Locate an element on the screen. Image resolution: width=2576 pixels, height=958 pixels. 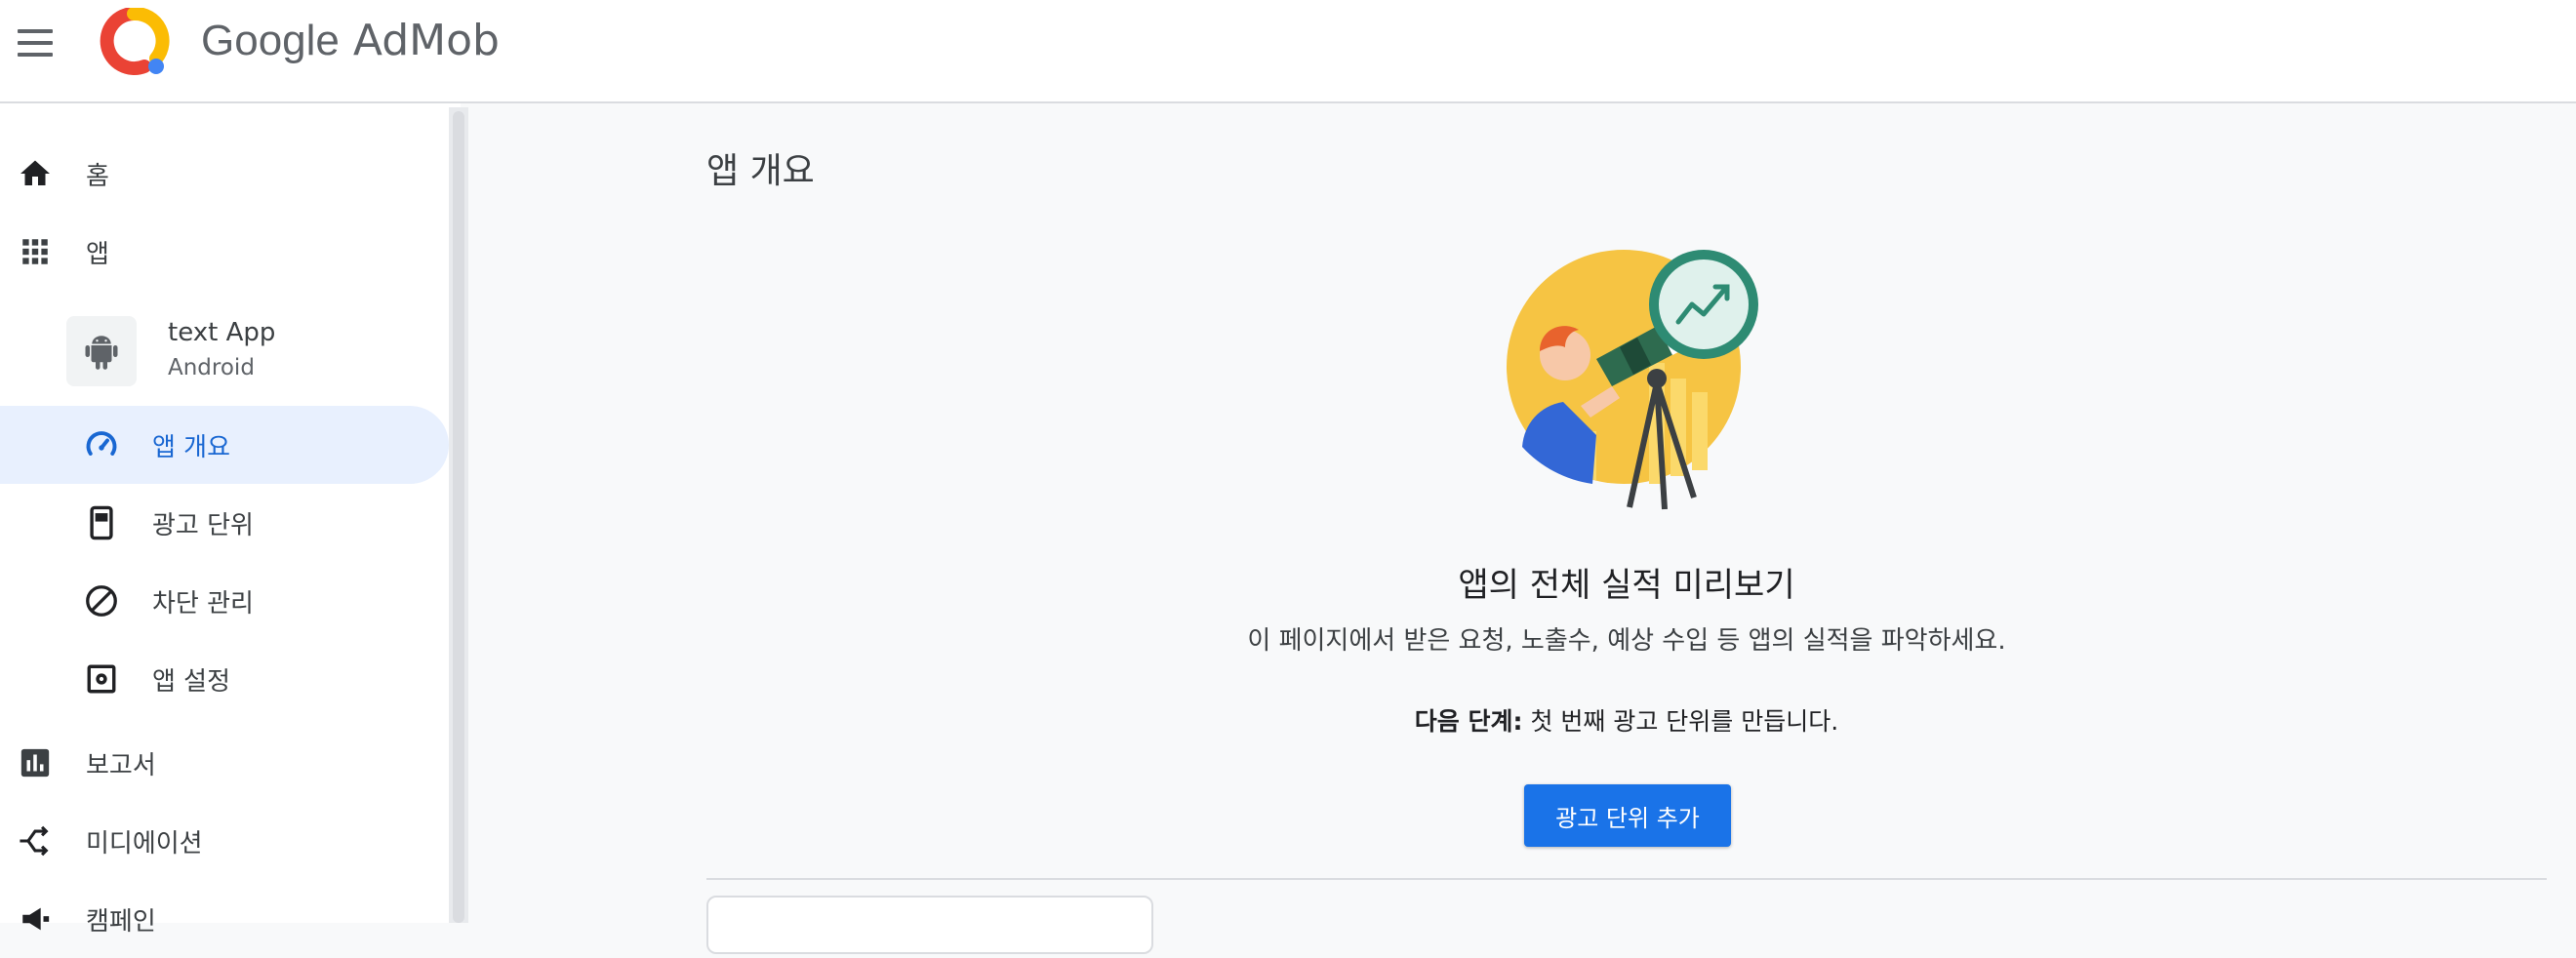
sidebar-item-blocking-controls: 차단 관리 is located at coordinates (224, 601).